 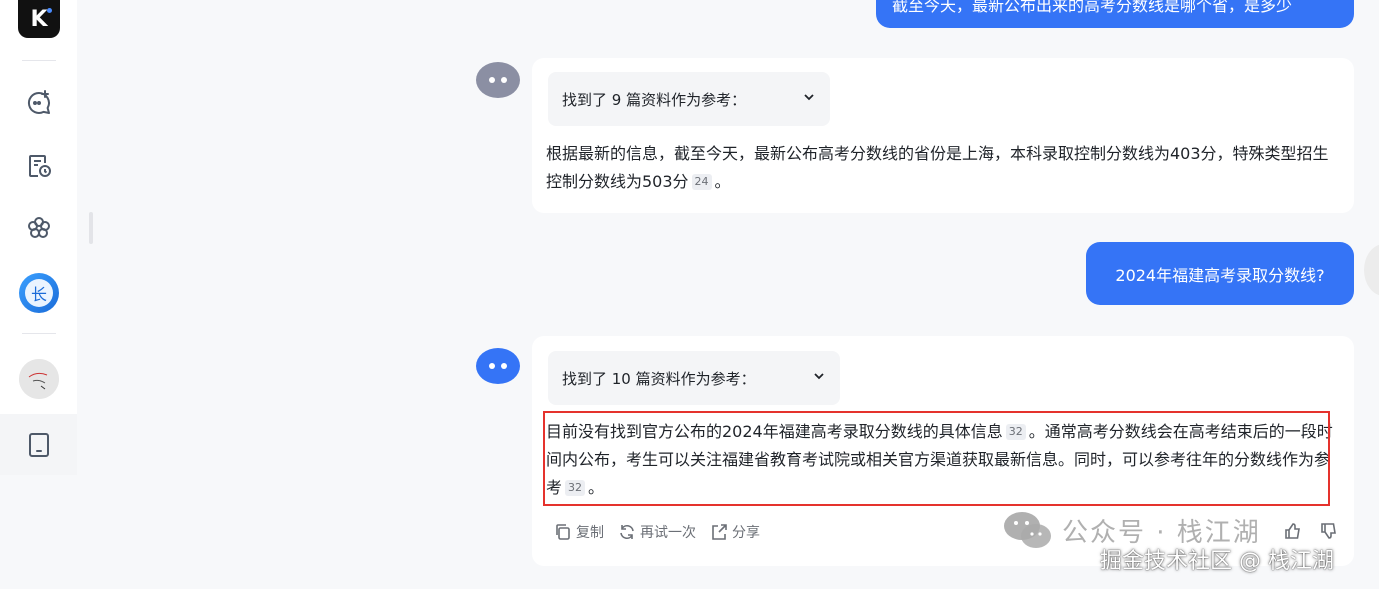 I want to click on panel-resize-handle, so click(x=91, y=228).